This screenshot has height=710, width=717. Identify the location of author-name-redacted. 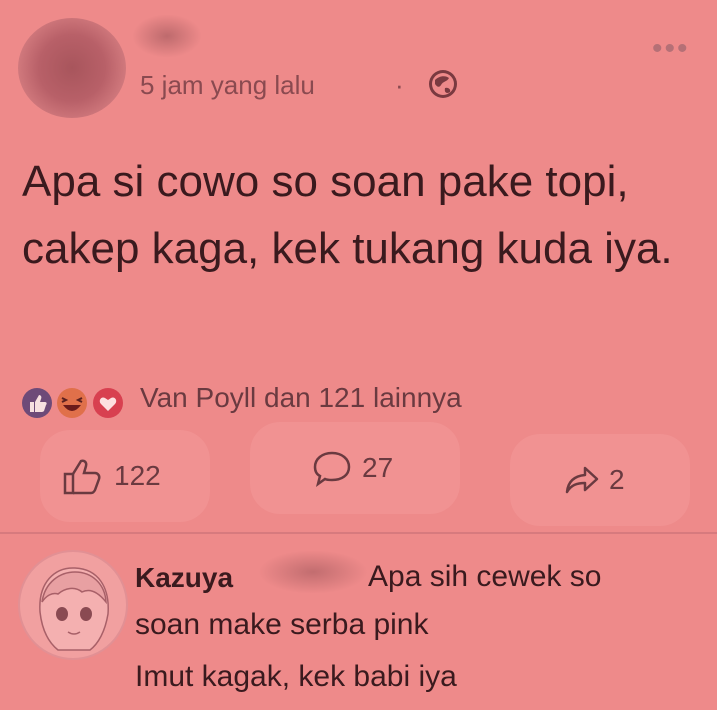
(167, 36).